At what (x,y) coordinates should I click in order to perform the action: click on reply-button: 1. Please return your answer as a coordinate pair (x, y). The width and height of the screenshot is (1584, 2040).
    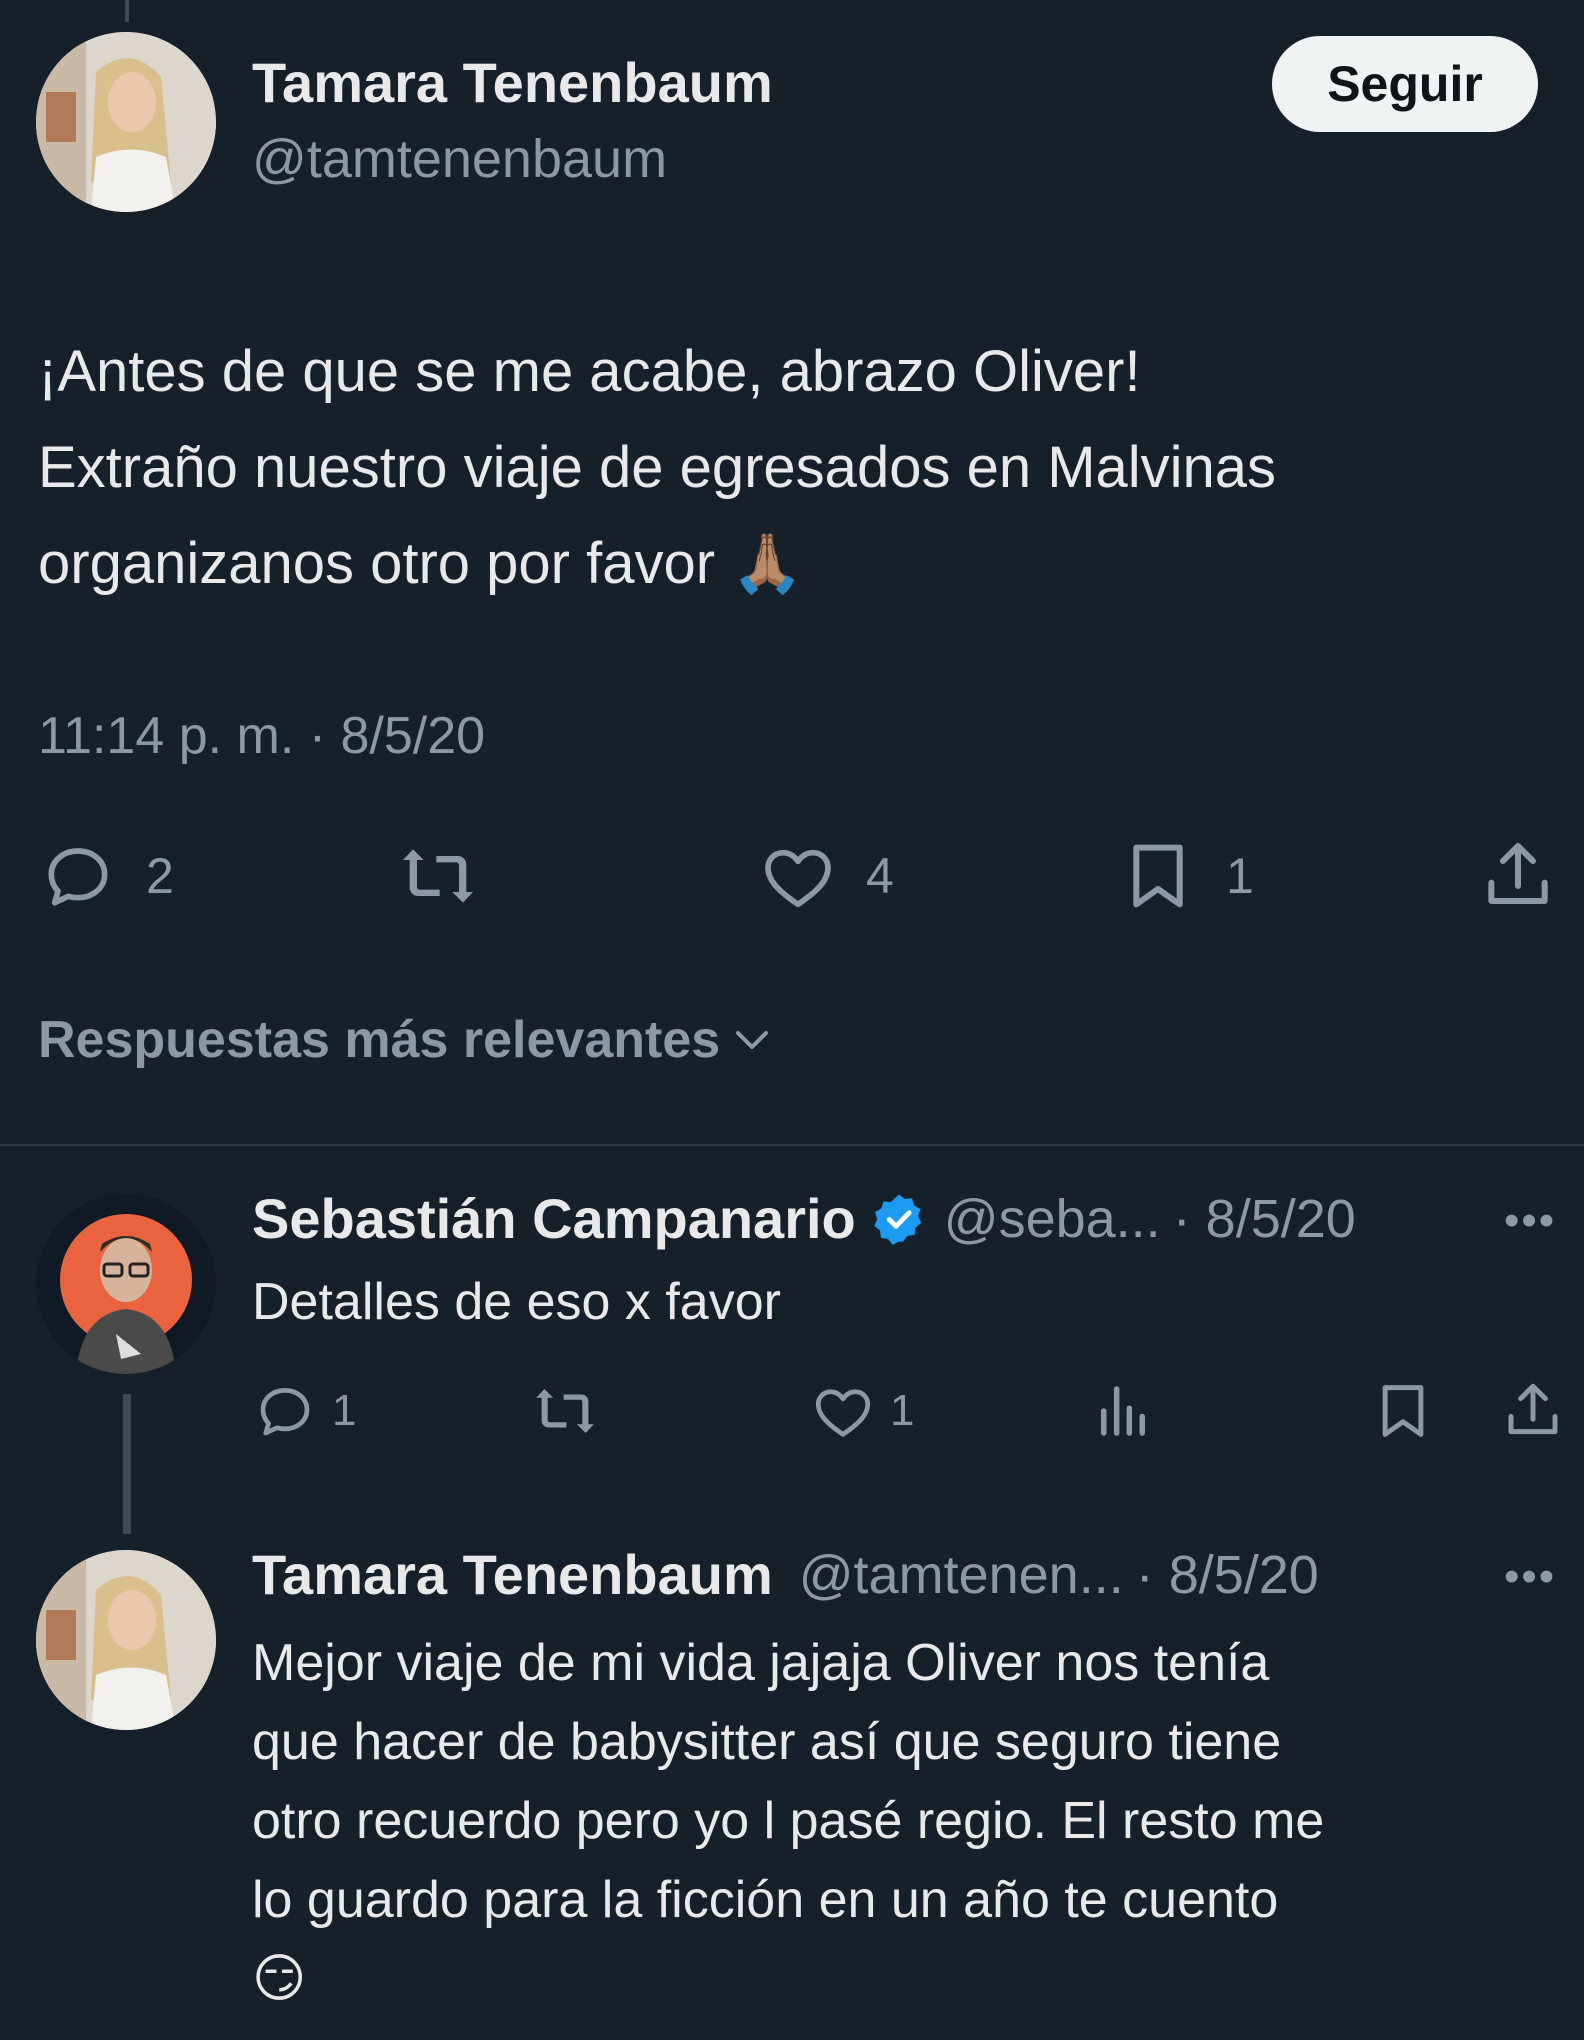
    Looking at the image, I should click on (304, 1411).